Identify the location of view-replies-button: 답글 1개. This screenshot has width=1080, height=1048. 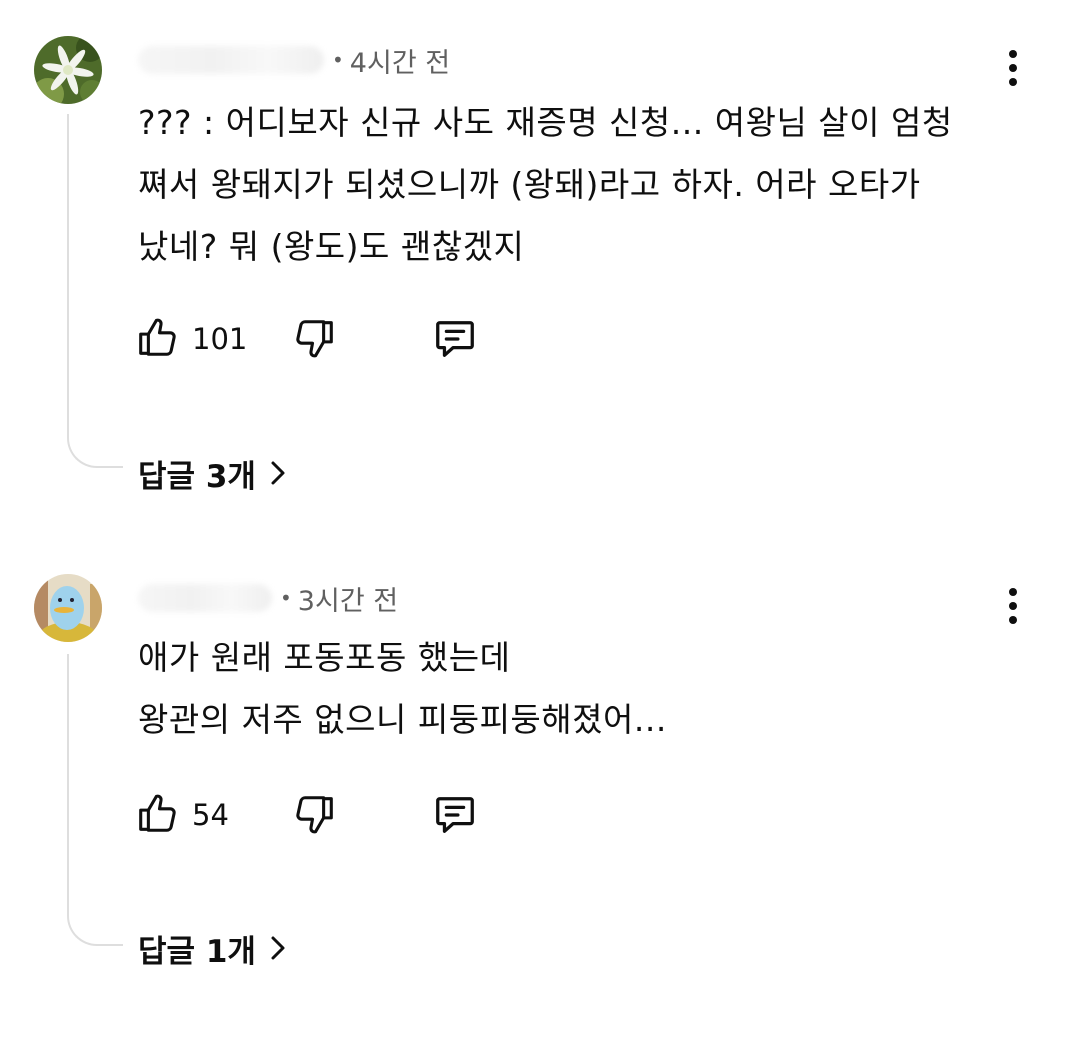
(212, 948).